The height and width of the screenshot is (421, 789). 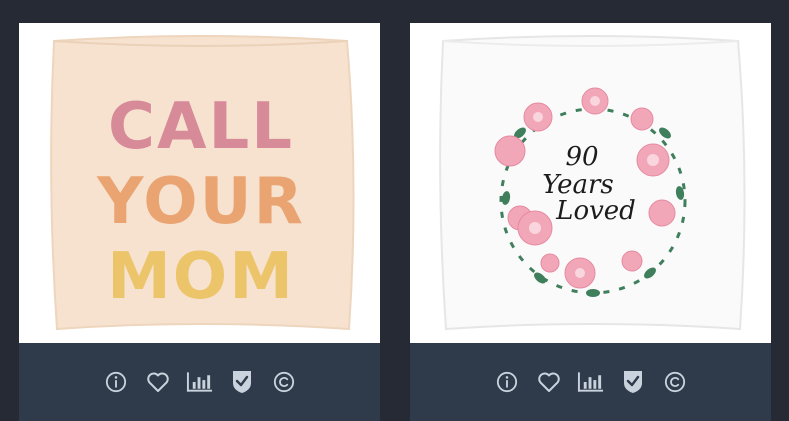 I want to click on pillow-text-line-2: YOUR, so click(x=200, y=202).